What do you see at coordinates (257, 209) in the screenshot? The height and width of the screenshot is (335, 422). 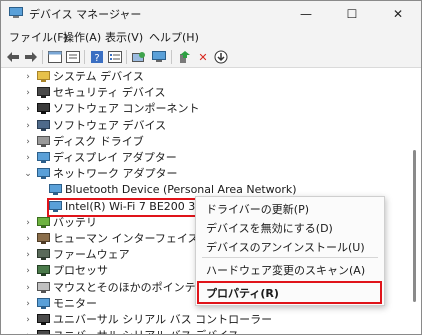 I see `ctx-update-driver: ドライバーの更新(P)` at bounding box center [257, 209].